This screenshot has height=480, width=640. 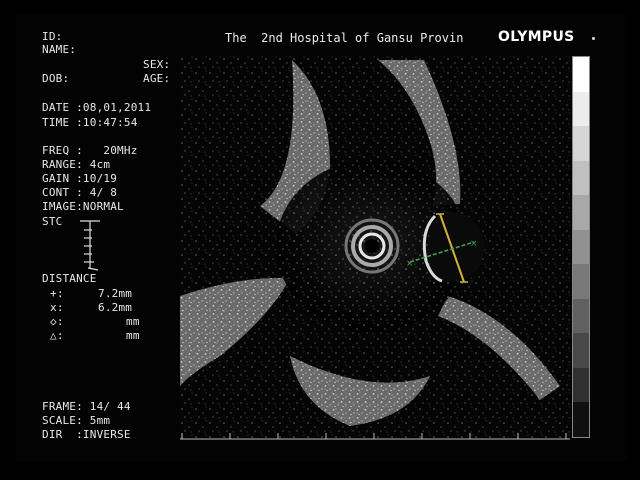 I want to click on frame-readout: FRAME: 14/ 44, so click(x=86, y=406).